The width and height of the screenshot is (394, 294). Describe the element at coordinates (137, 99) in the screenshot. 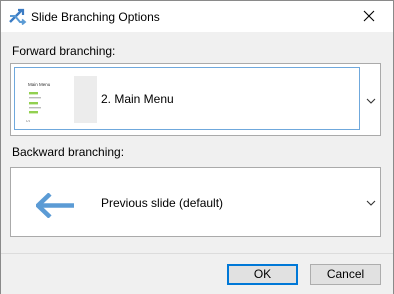

I see `forward-selected-text: 2. Main Menu` at that location.